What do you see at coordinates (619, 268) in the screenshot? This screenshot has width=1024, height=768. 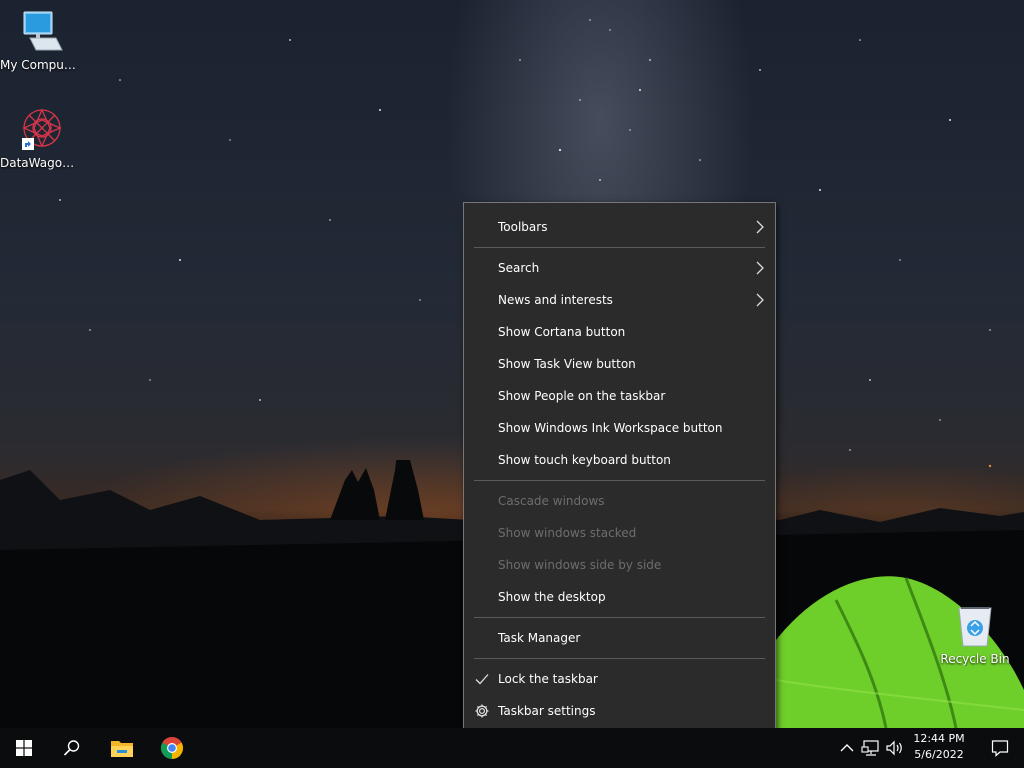 I see `menu-item-search: Search` at bounding box center [619, 268].